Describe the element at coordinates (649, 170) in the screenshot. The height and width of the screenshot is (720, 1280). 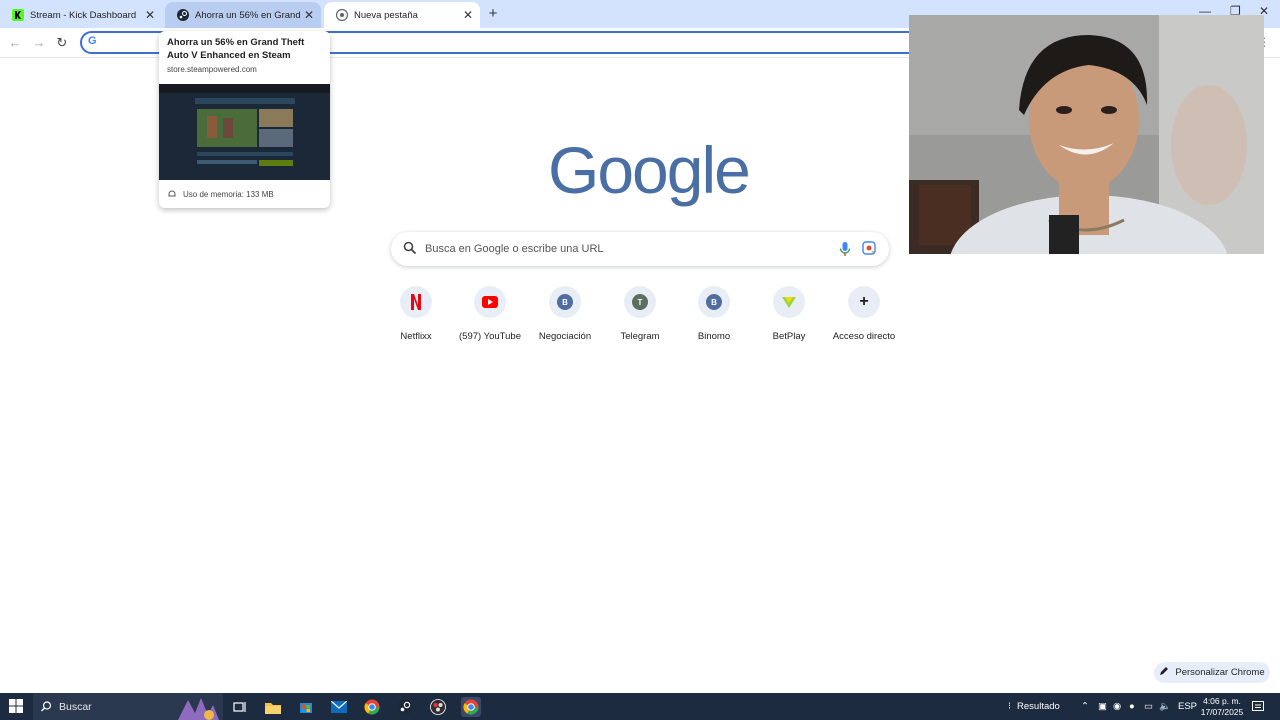
I see `google-logo: Google` at that location.